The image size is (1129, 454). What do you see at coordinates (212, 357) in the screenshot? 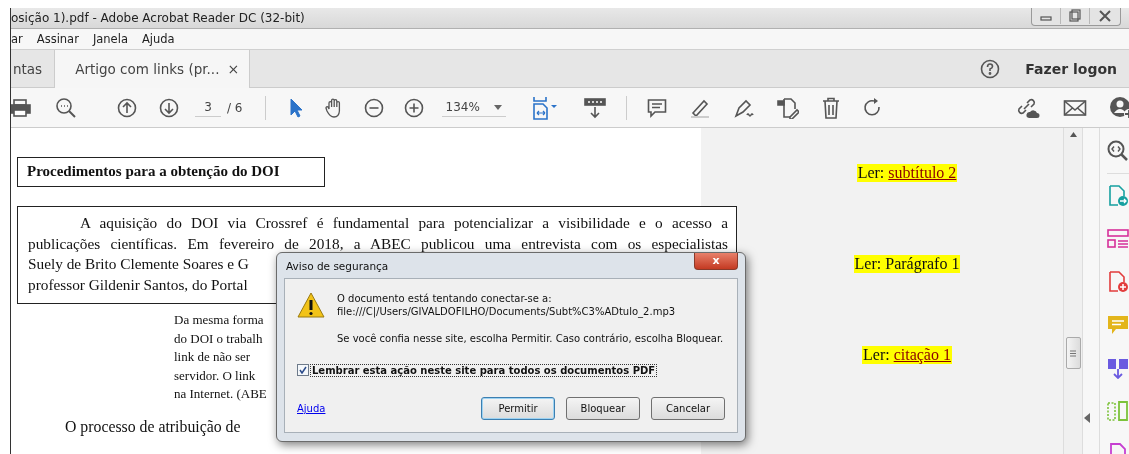
I see `quote-line: link de não ser` at bounding box center [212, 357].